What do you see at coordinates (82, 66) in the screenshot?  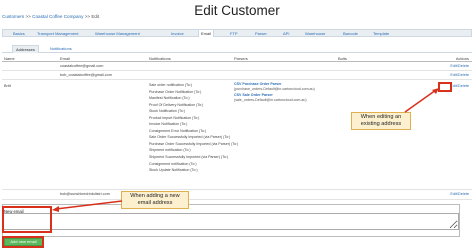 I see `row-email: coastalcoffee@gmail.com` at bounding box center [82, 66].